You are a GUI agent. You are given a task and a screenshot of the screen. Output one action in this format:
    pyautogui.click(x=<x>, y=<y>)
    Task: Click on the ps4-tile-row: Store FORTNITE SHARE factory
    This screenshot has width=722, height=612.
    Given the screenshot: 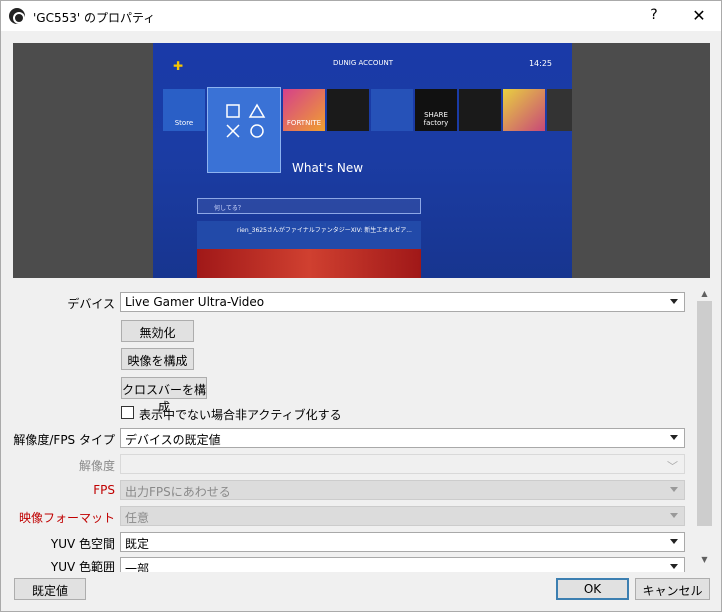 What is the action you would take?
    pyautogui.click(x=367, y=130)
    